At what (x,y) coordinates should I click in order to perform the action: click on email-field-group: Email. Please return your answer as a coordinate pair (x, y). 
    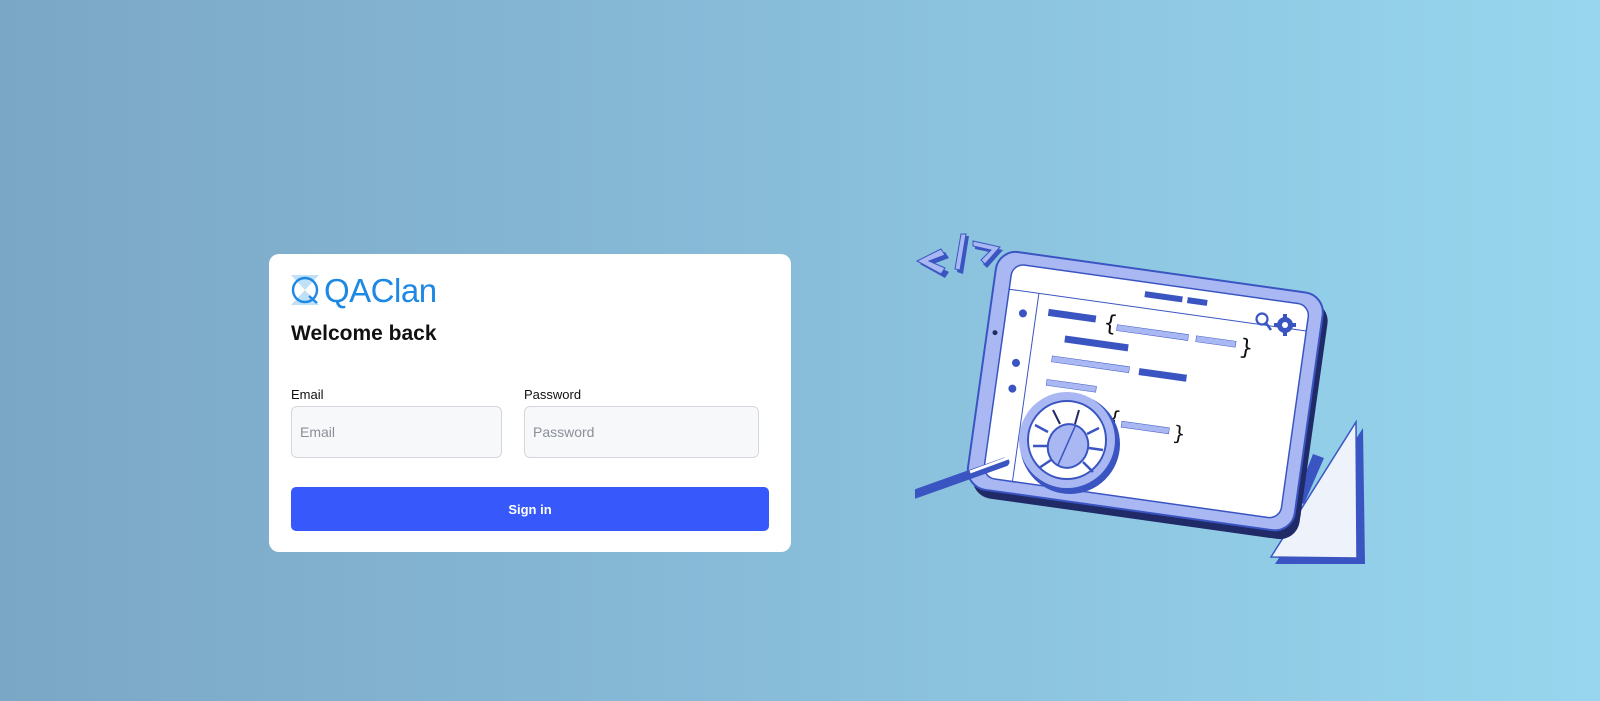
    Looking at the image, I should click on (396, 422).